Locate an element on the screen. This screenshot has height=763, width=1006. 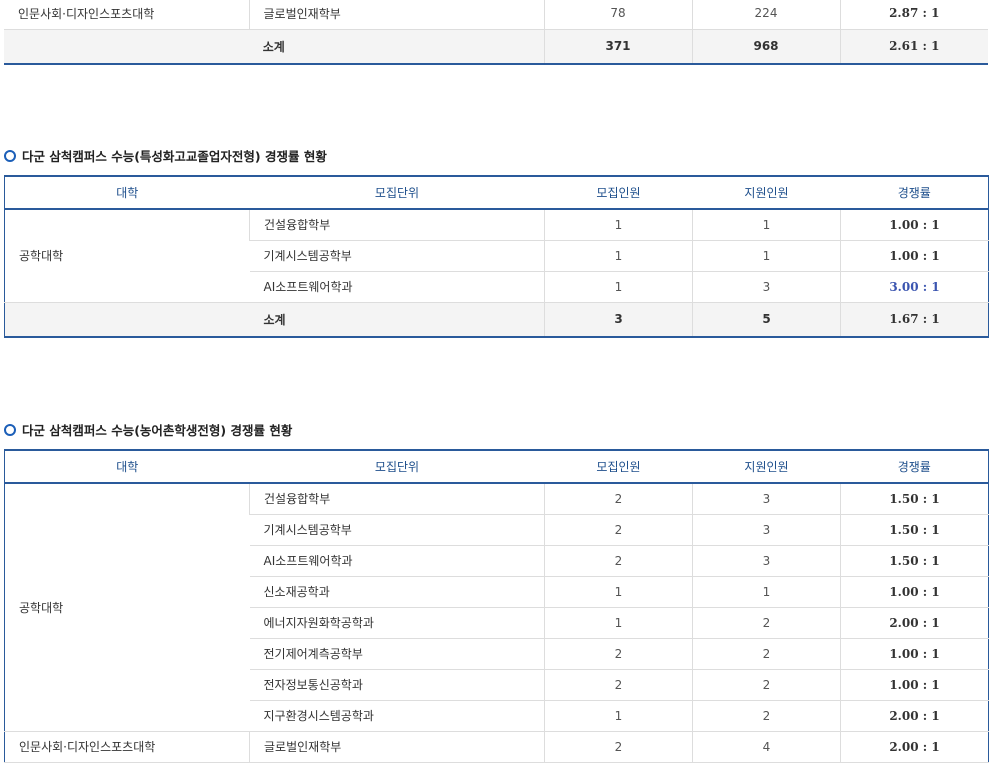
section3-title: 다군 삼척캠퍼스 수능(농어촌학생전형) 경쟁률 현황 is located at coordinates (148, 429).